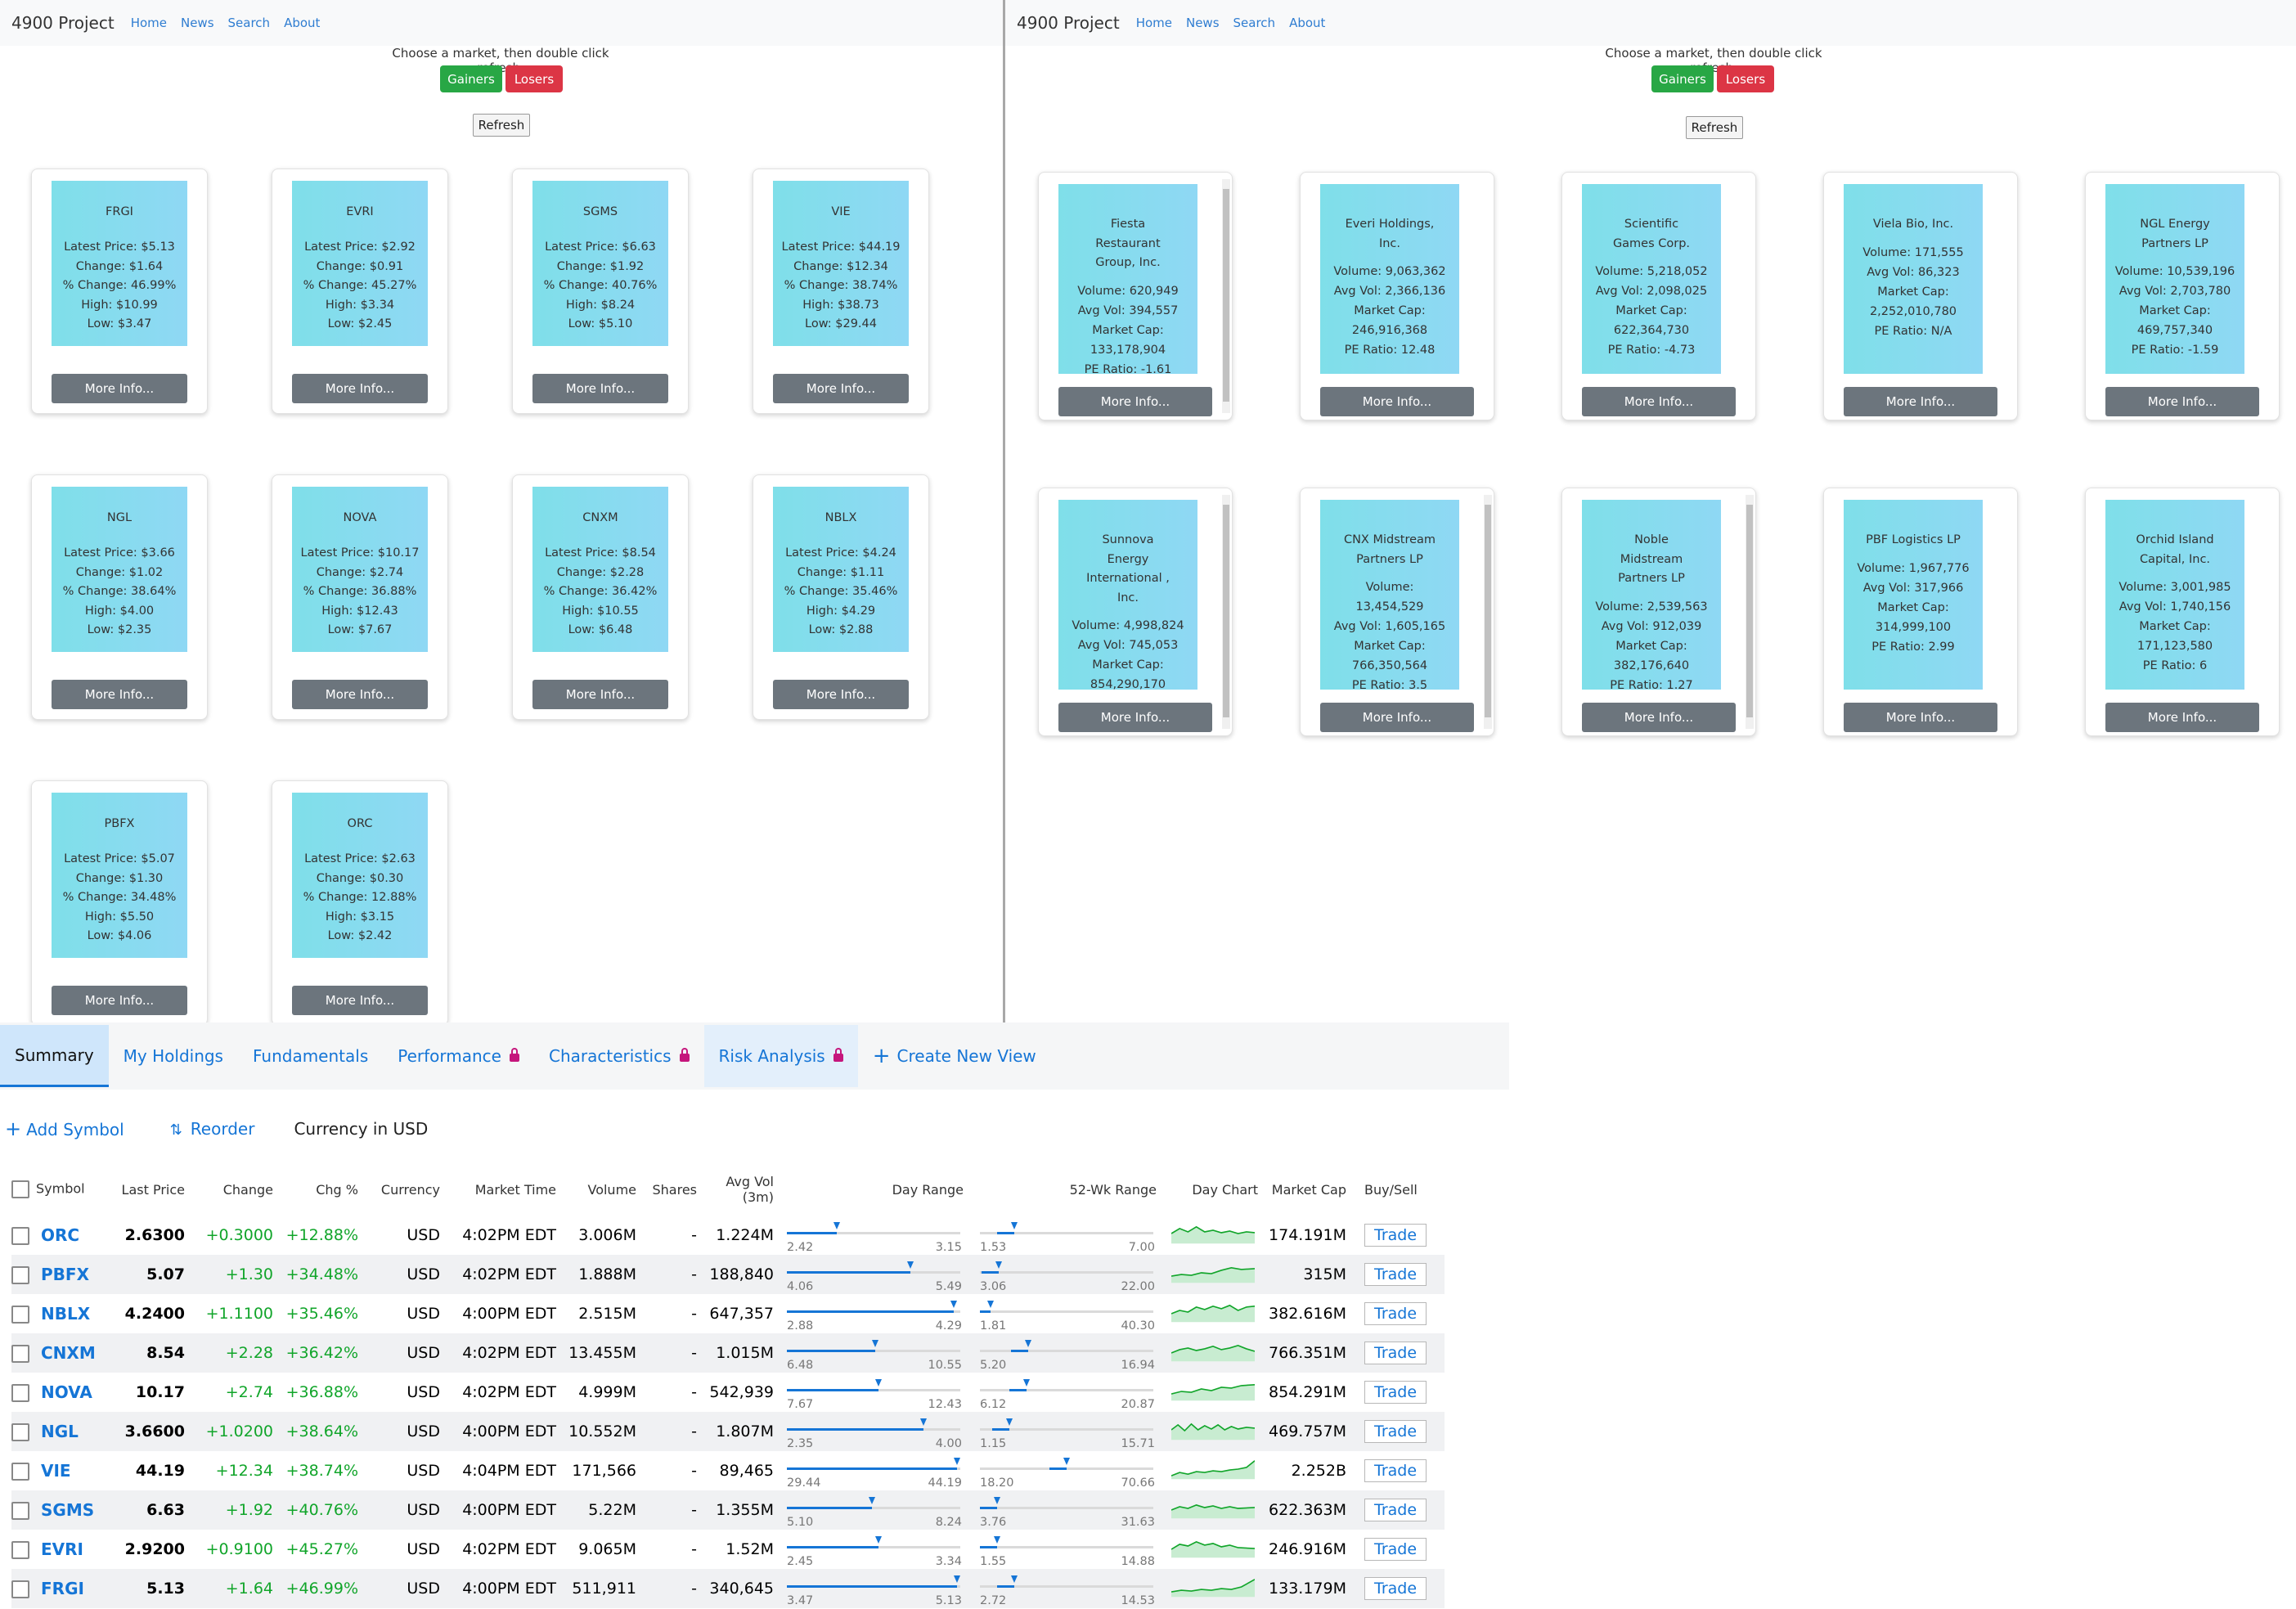  I want to click on symbol-link: NOVA, so click(67, 1392).